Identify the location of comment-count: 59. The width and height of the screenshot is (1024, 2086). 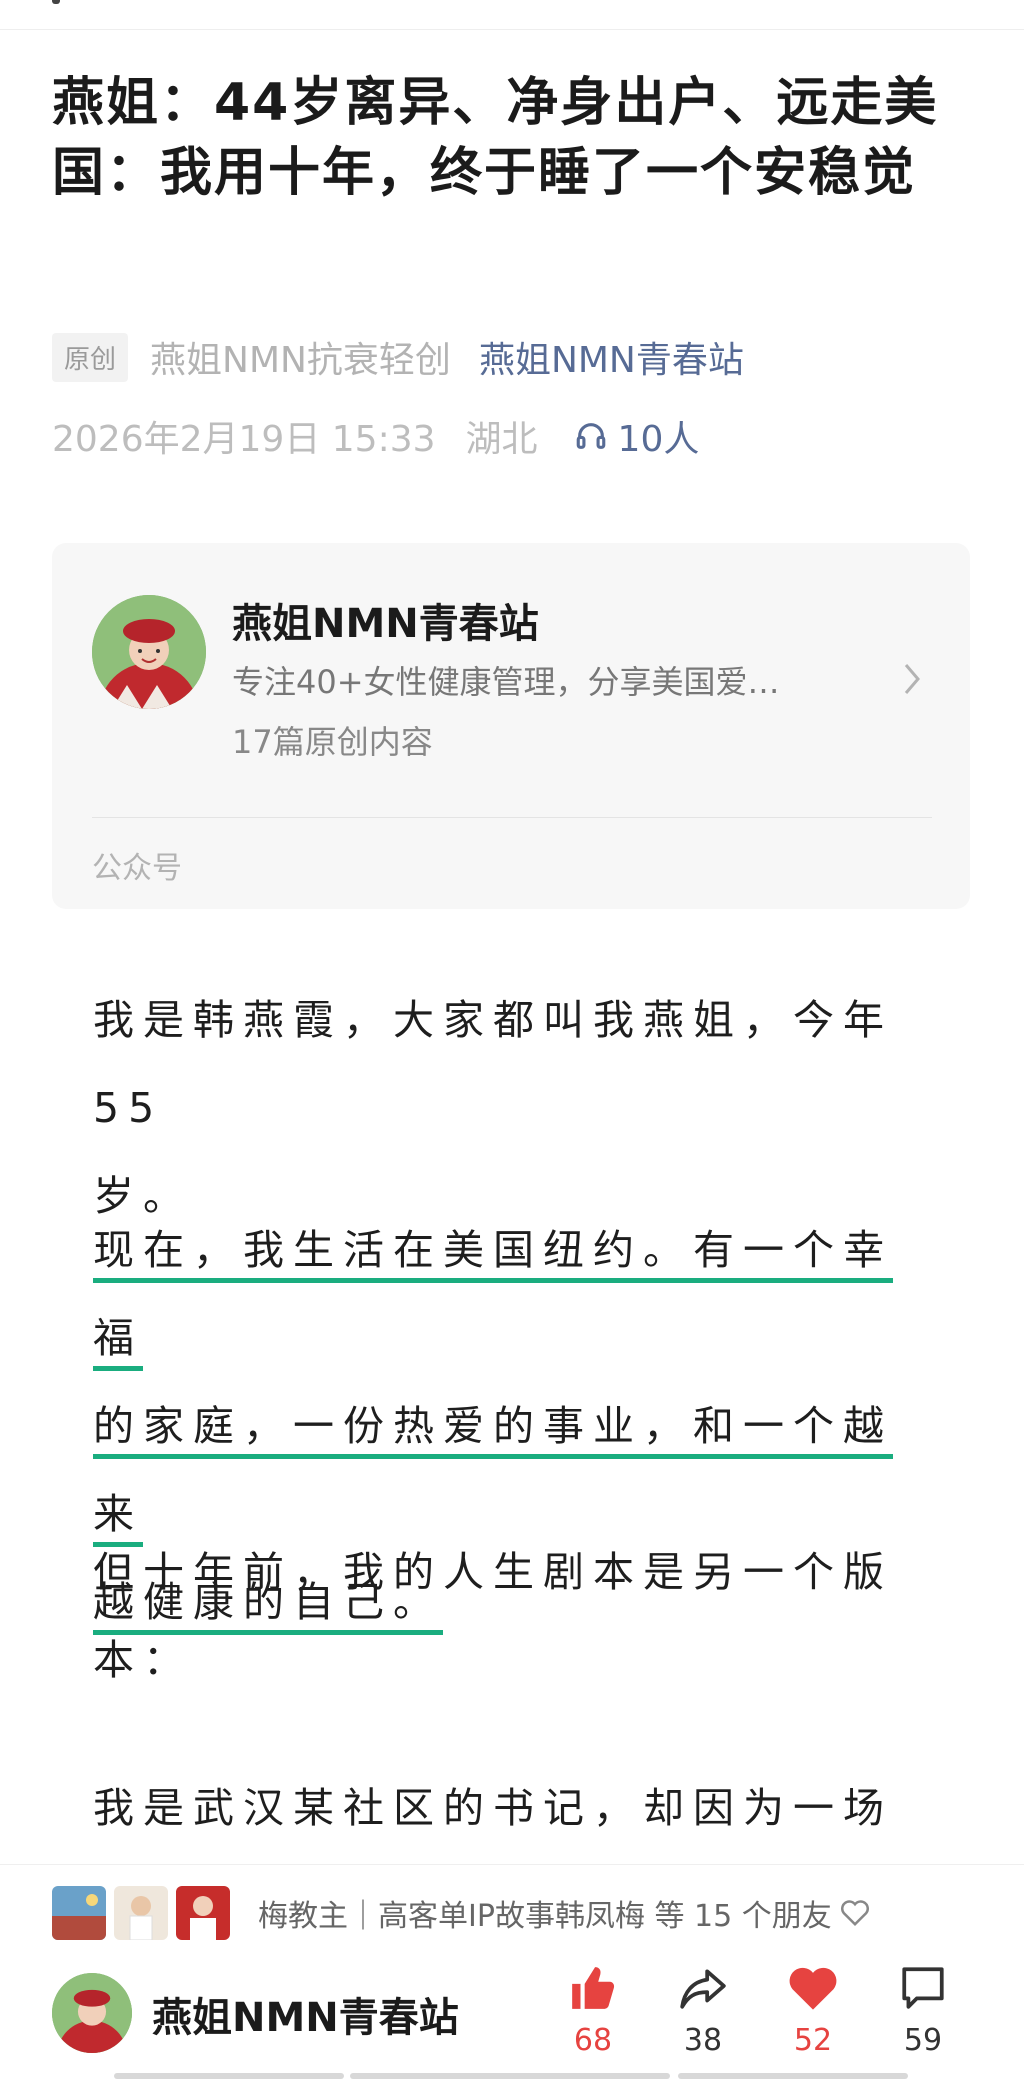
(923, 2040).